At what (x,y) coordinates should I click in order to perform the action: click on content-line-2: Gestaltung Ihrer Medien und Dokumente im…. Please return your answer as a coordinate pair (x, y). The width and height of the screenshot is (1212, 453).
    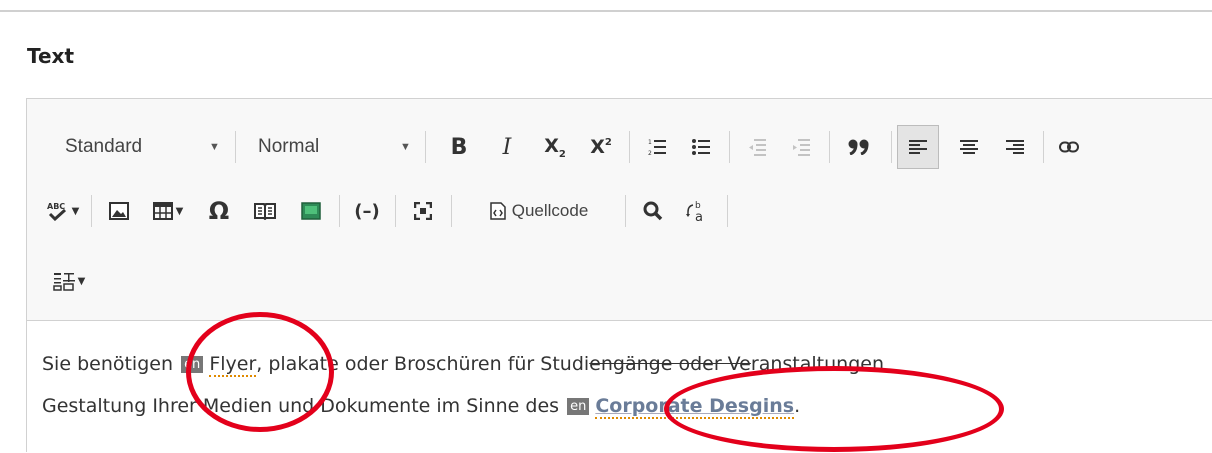
    Looking at the image, I should click on (421, 407).